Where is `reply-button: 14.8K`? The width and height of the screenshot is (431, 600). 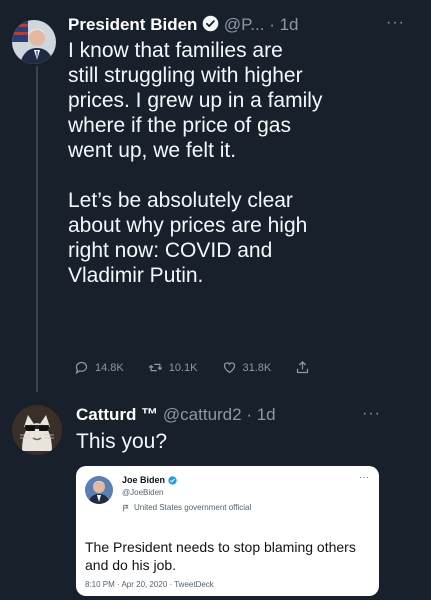
reply-button: 14.8K is located at coordinates (99, 367).